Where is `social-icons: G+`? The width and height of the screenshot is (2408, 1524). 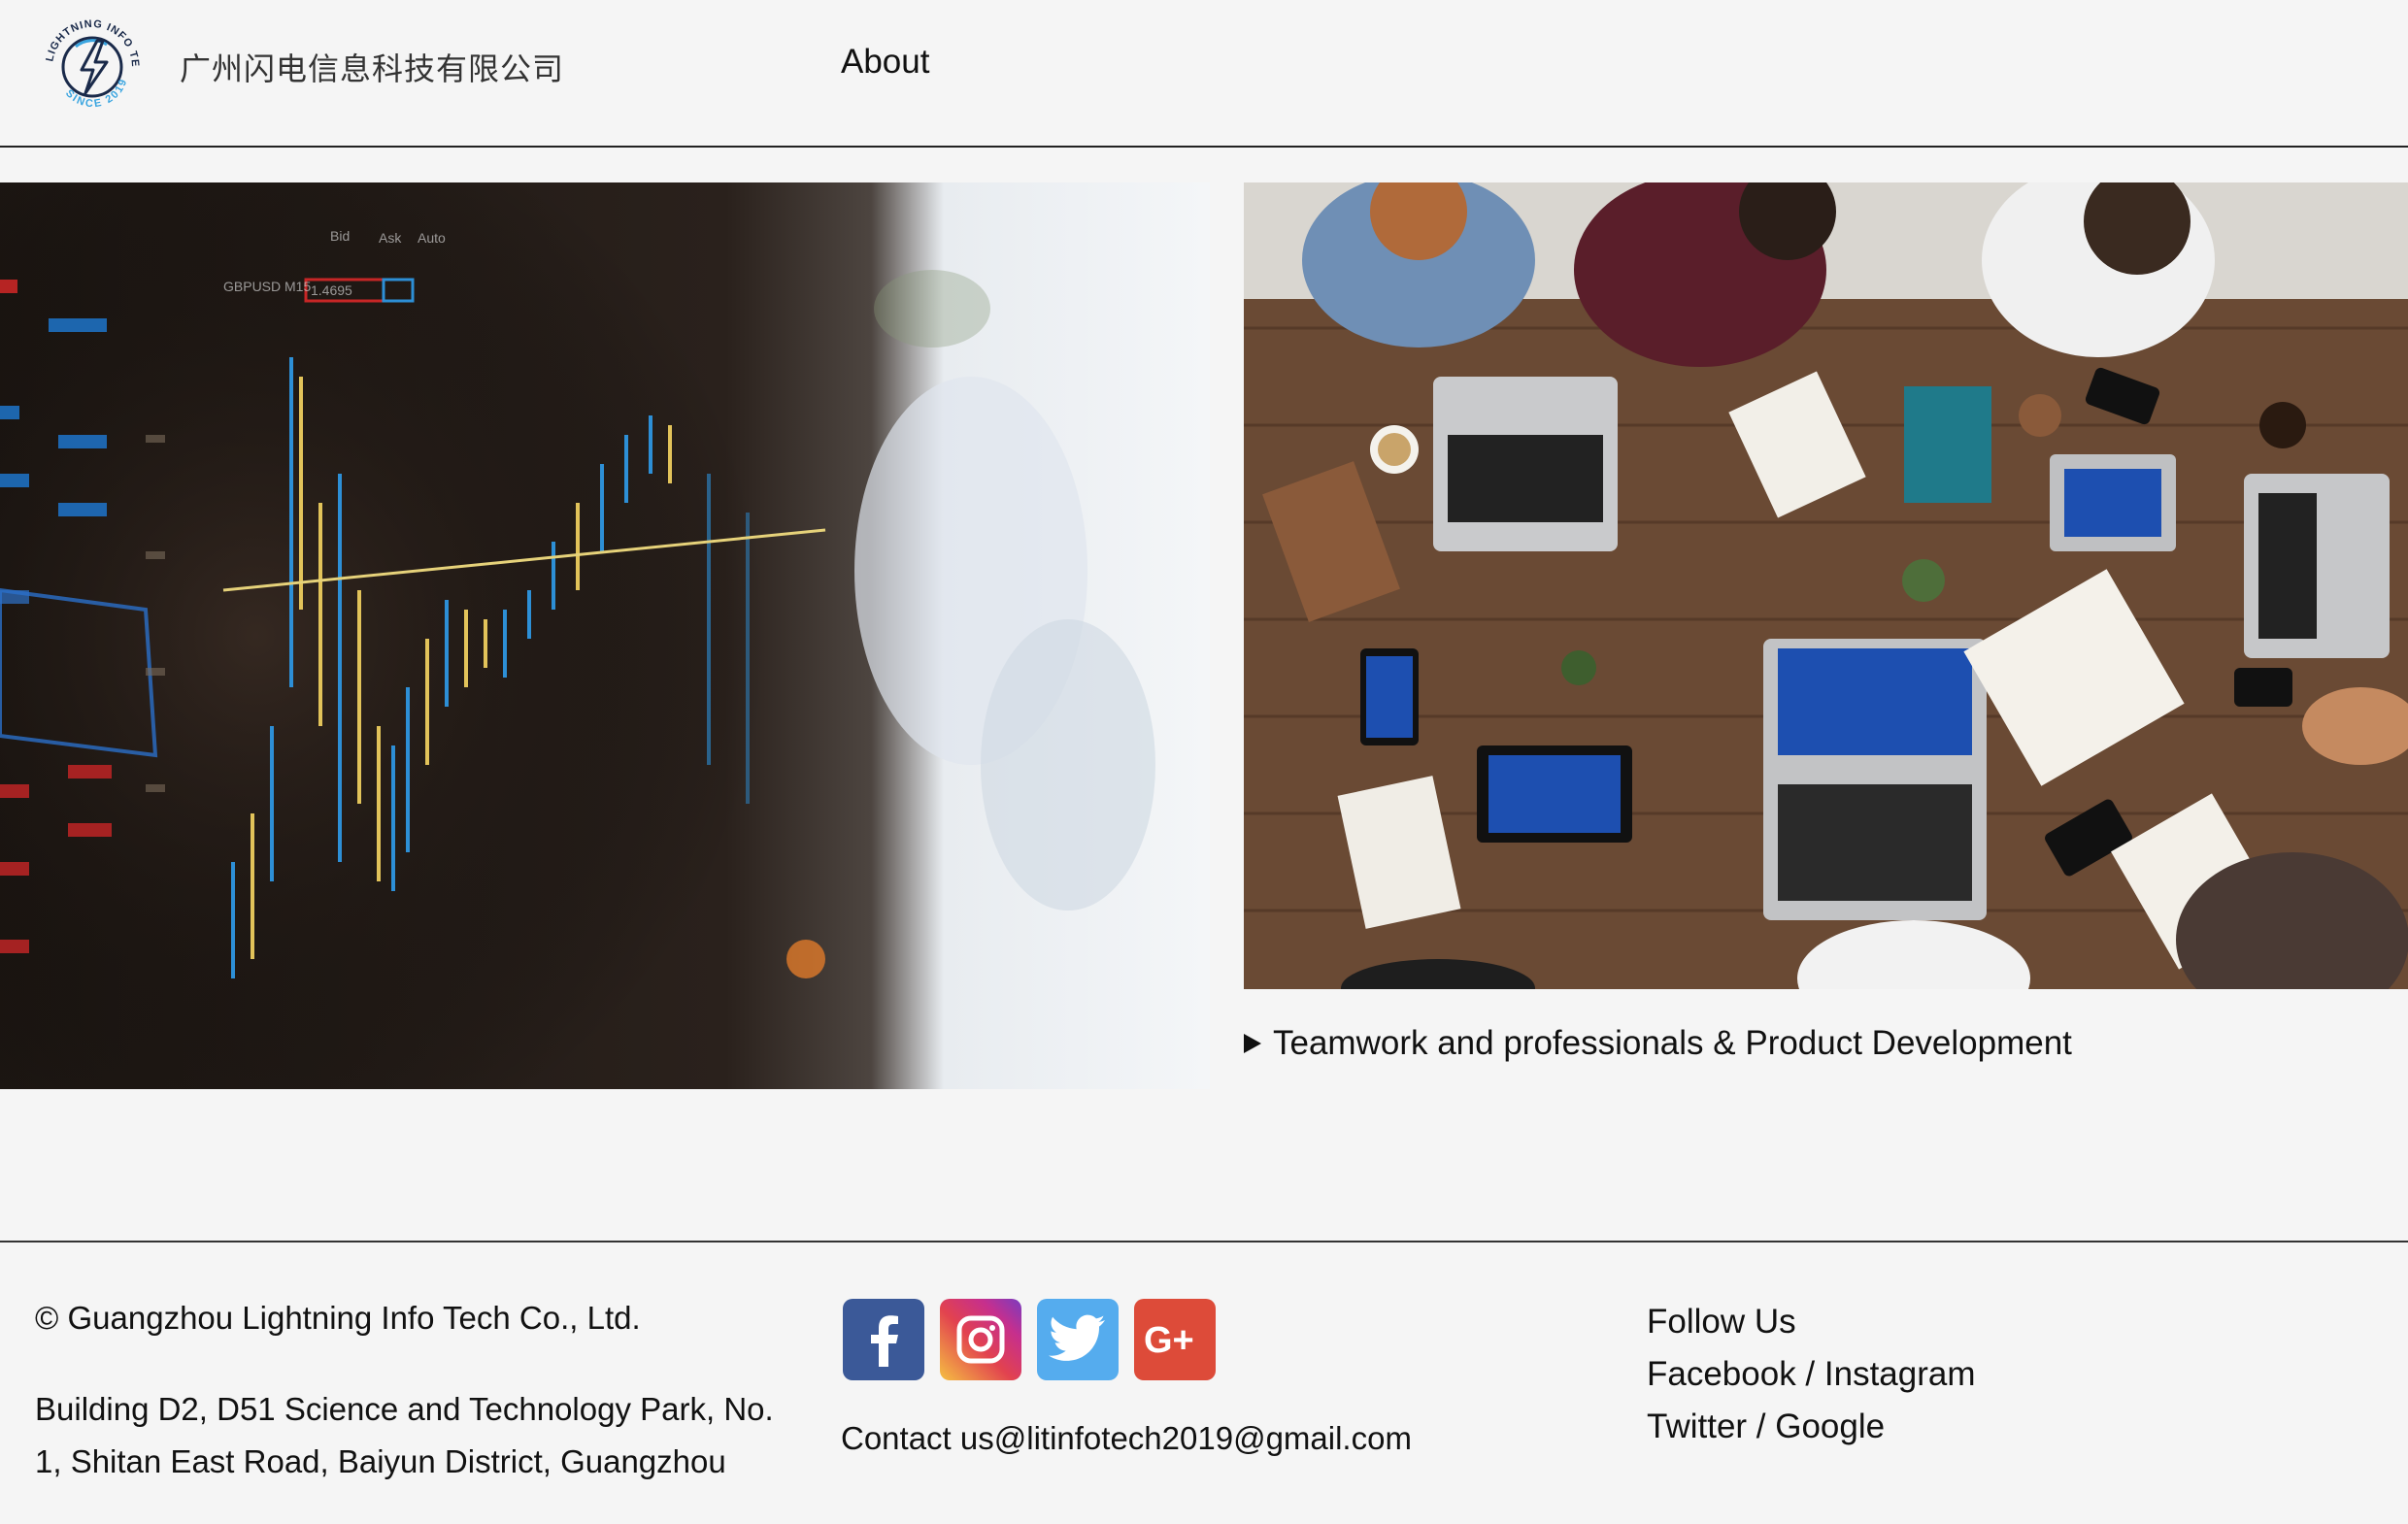
social-icons: G+ is located at coordinates (1030, 1339).